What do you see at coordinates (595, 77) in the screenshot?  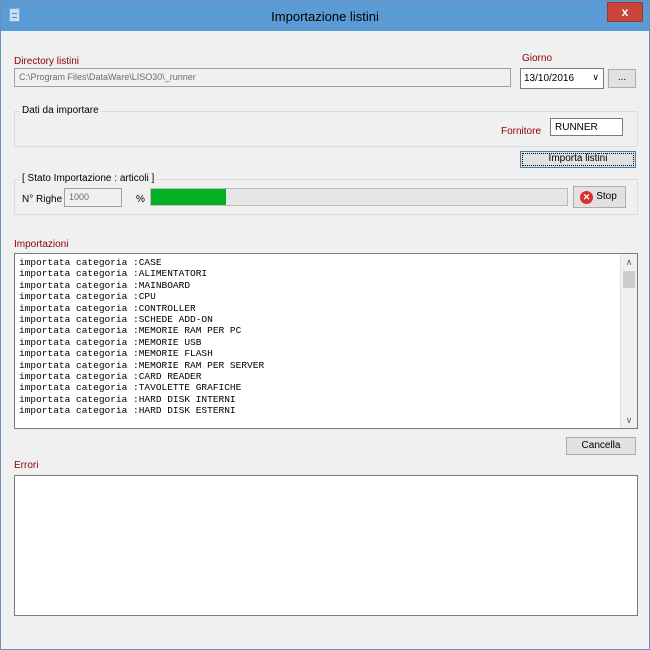 I see `chevron-down-icon: ∨` at bounding box center [595, 77].